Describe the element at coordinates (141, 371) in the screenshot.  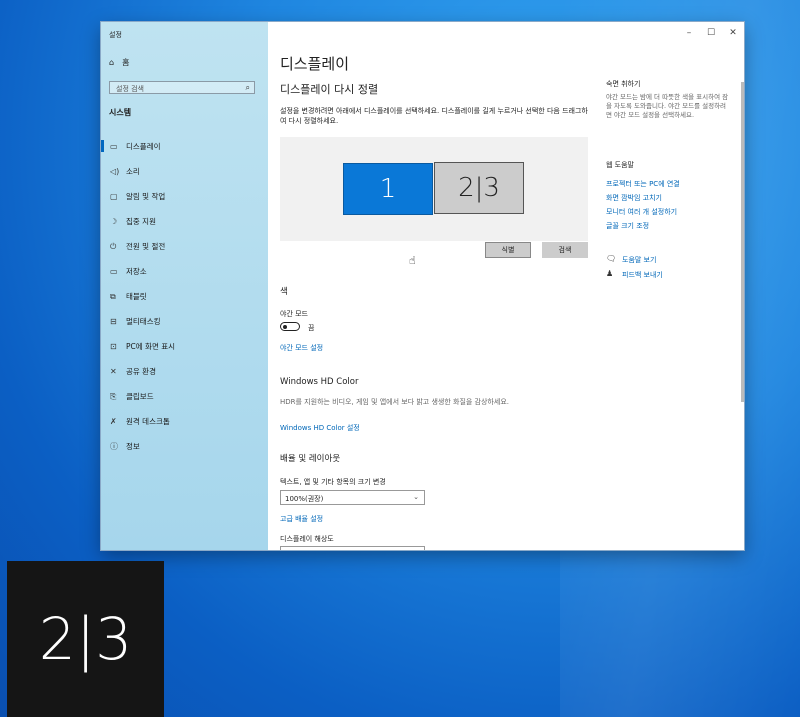
I see `sidebar-item-label: 공유 환경` at that location.